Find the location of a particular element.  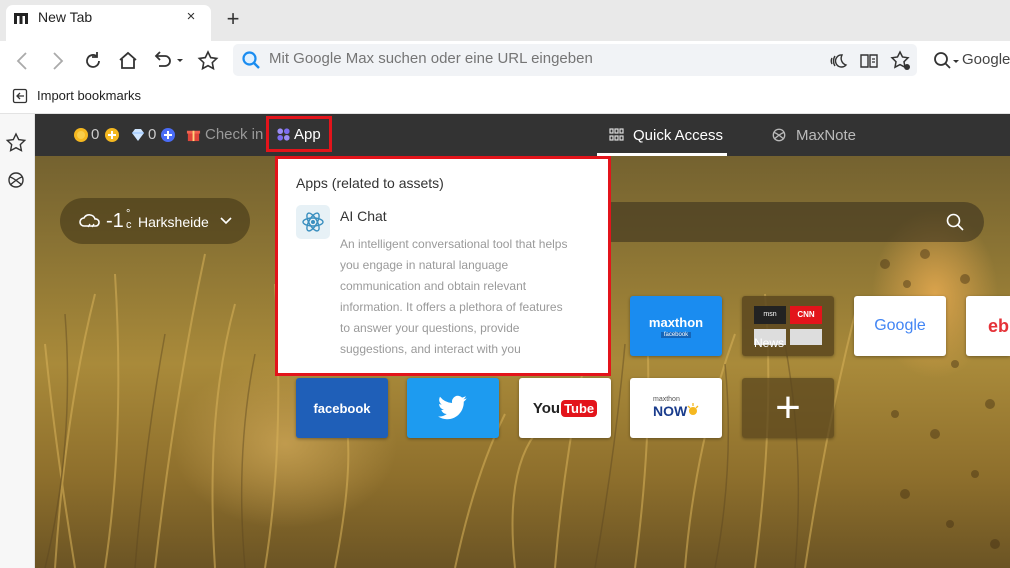

import-icon is located at coordinates (20, 96).